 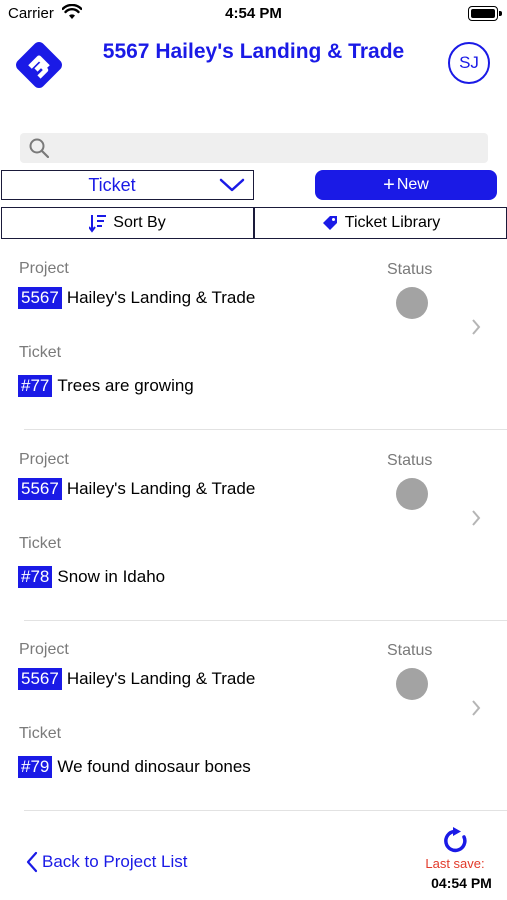 What do you see at coordinates (125, 385) in the screenshot?
I see `ticket-title: Trees are growing` at bounding box center [125, 385].